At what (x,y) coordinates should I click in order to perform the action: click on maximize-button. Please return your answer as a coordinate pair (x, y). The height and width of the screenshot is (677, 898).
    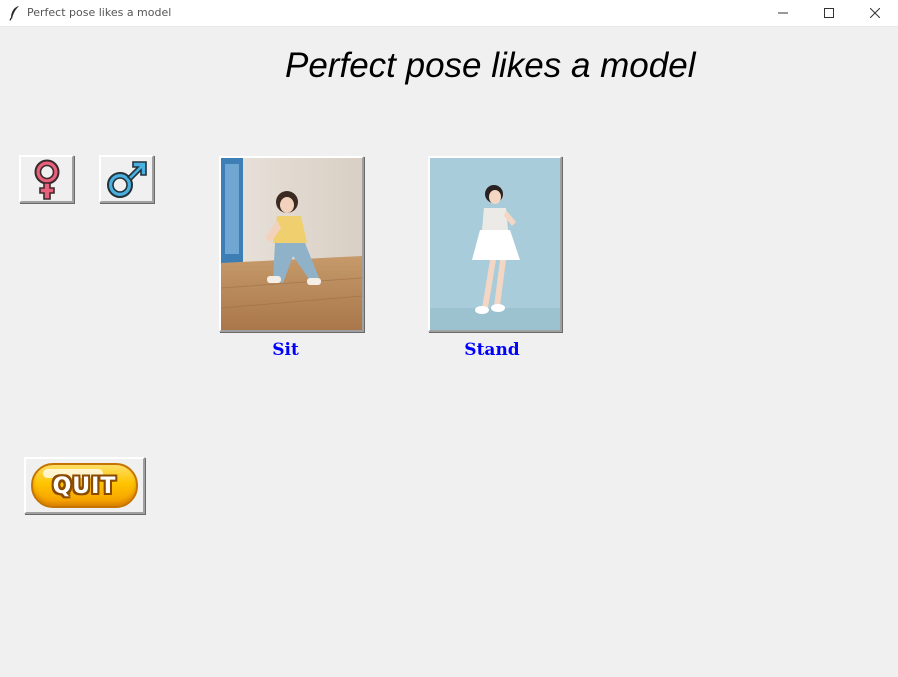
    Looking at the image, I should click on (829, 13).